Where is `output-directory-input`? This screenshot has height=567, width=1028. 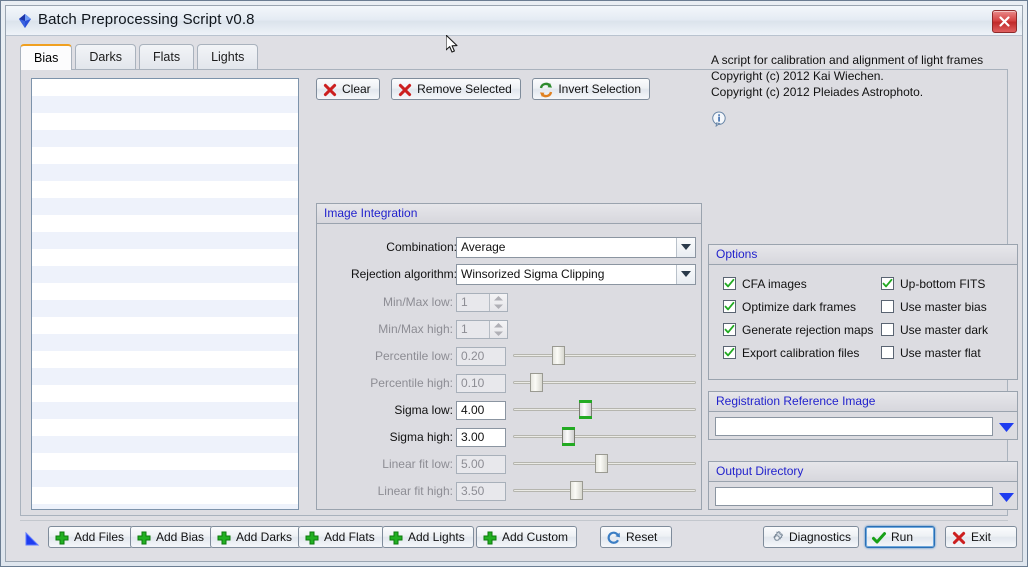 output-directory-input is located at coordinates (854, 496).